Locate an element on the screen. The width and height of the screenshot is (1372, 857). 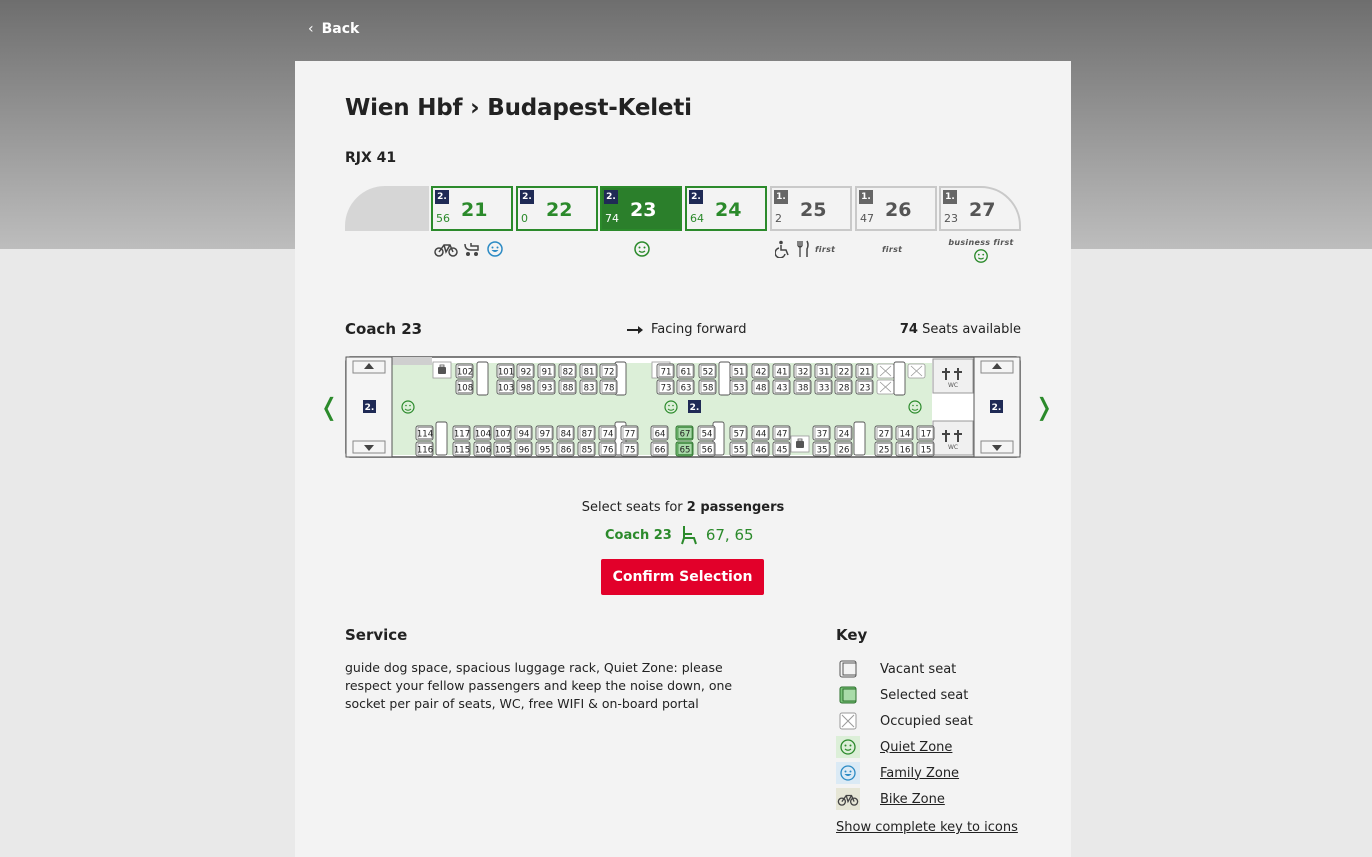
key-item-family-zone: Family Zone is located at coordinates (936, 773).